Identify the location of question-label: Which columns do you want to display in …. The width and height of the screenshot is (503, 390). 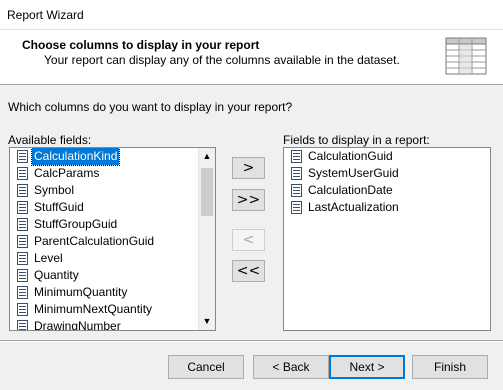
(150, 107).